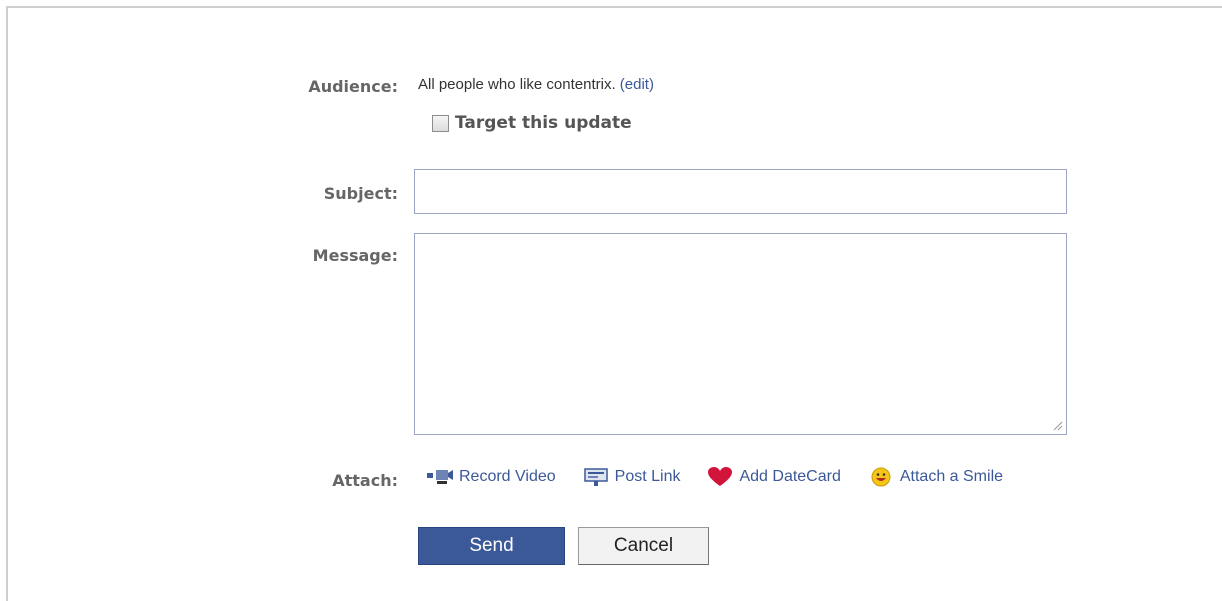 This screenshot has width=1222, height=601. Describe the element at coordinates (595, 477) in the screenshot. I see `link-icon` at that location.